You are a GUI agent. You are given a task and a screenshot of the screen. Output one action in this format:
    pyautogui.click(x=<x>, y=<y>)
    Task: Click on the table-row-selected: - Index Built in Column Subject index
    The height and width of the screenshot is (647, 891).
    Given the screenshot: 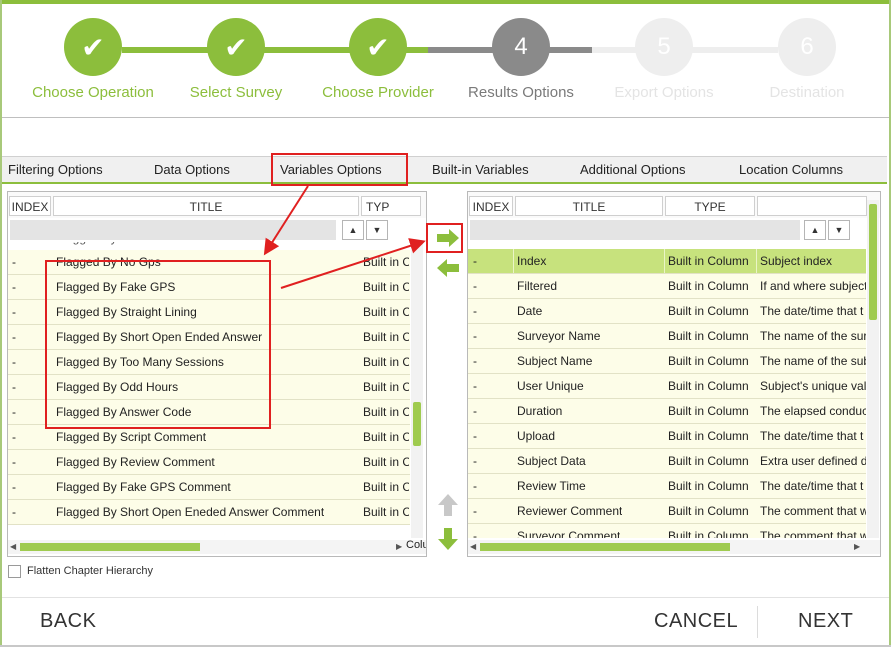 What is the action you would take?
    pyautogui.click(x=667, y=261)
    